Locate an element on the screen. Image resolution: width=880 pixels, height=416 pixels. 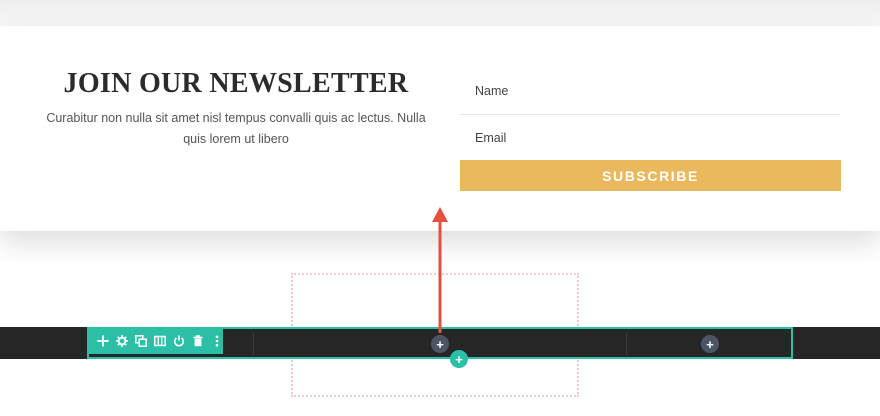
row-toolbar is located at coordinates (155, 341).